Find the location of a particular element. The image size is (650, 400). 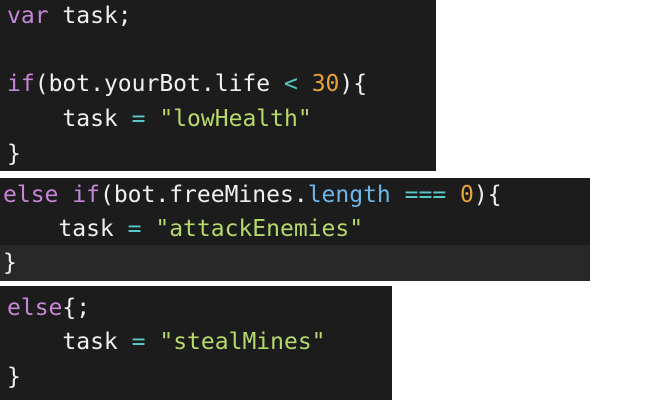

property-token: length is located at coordinates (349, 195).